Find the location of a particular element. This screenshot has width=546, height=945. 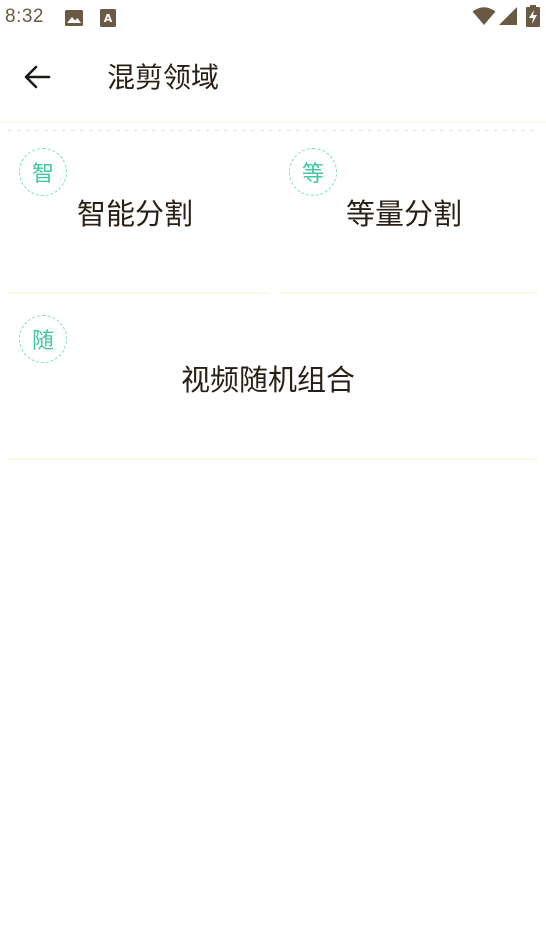

badge-equal: 等 is located at coordinates (313, 172).